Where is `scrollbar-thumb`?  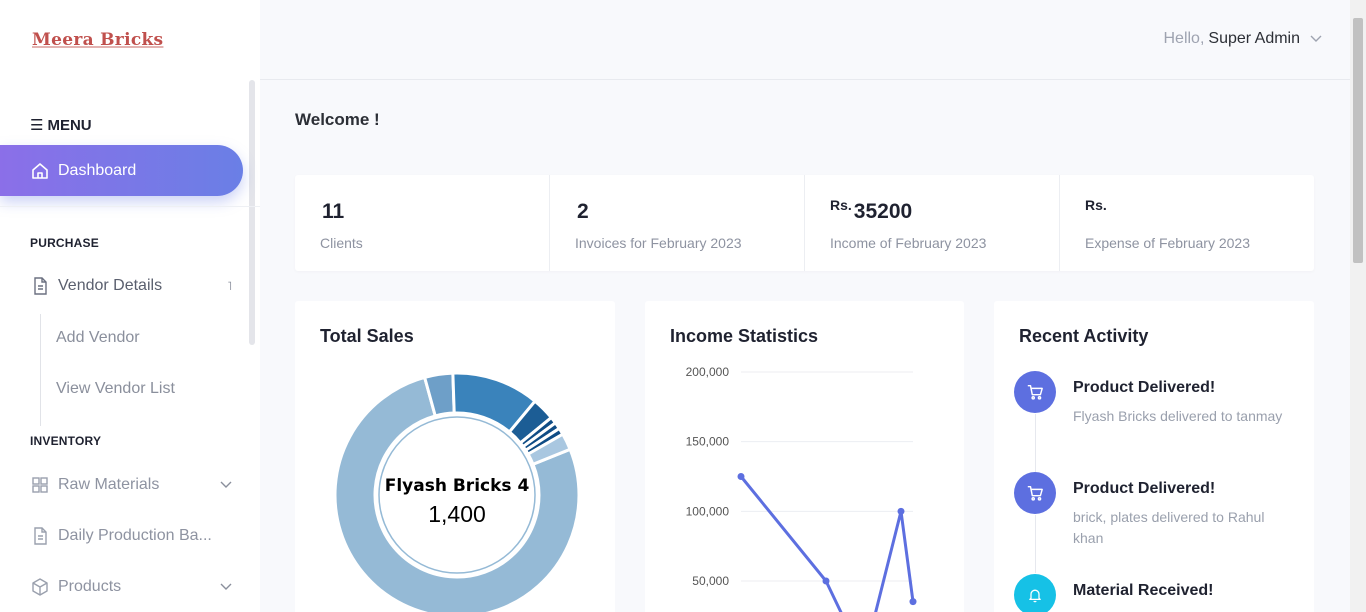
scrollbar-thumb is located at coordinates (1358, 140).